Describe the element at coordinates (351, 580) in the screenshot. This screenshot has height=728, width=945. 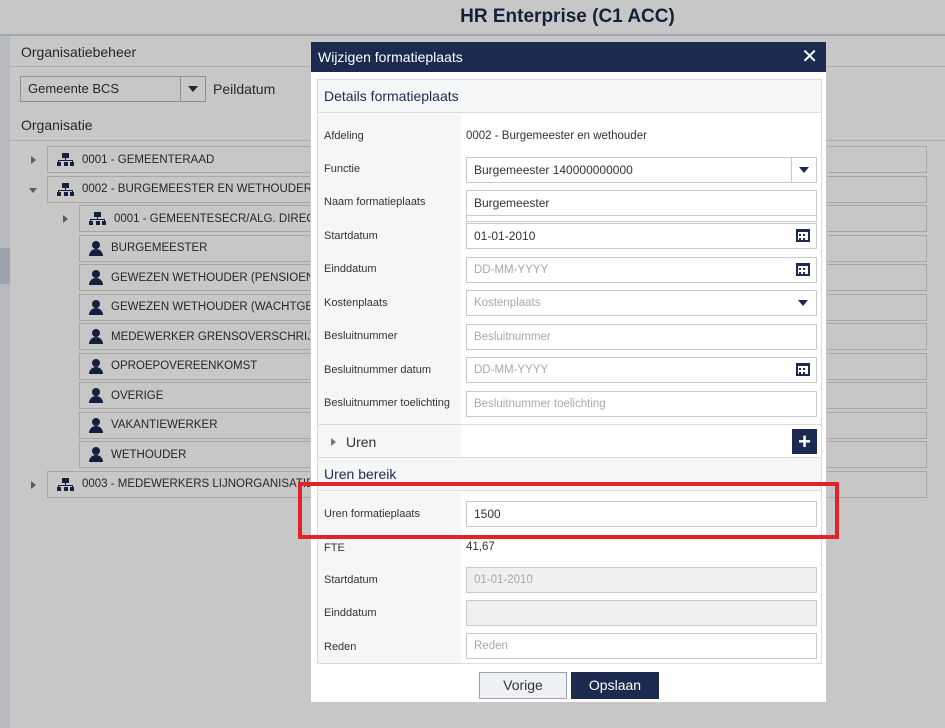
I see `uren-startdatum-label: Startdatum` at that location.